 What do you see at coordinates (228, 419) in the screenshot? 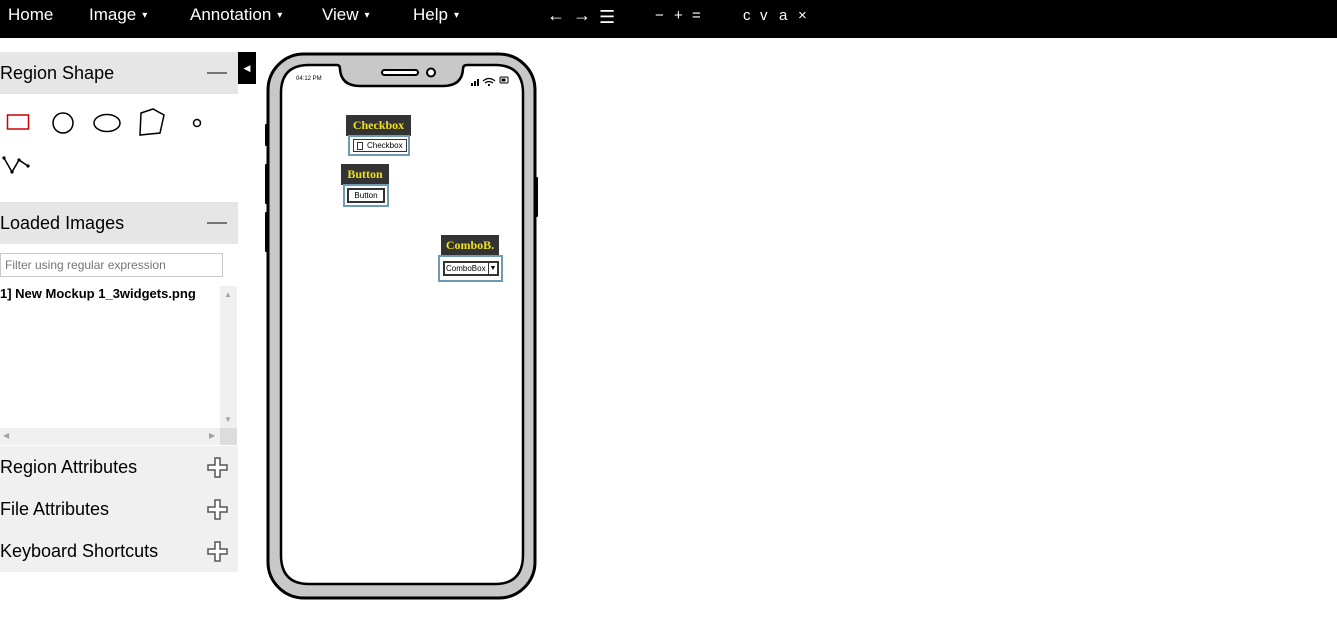
I see `scroll-down-icon: ▼` at bounding box center [228, 419].